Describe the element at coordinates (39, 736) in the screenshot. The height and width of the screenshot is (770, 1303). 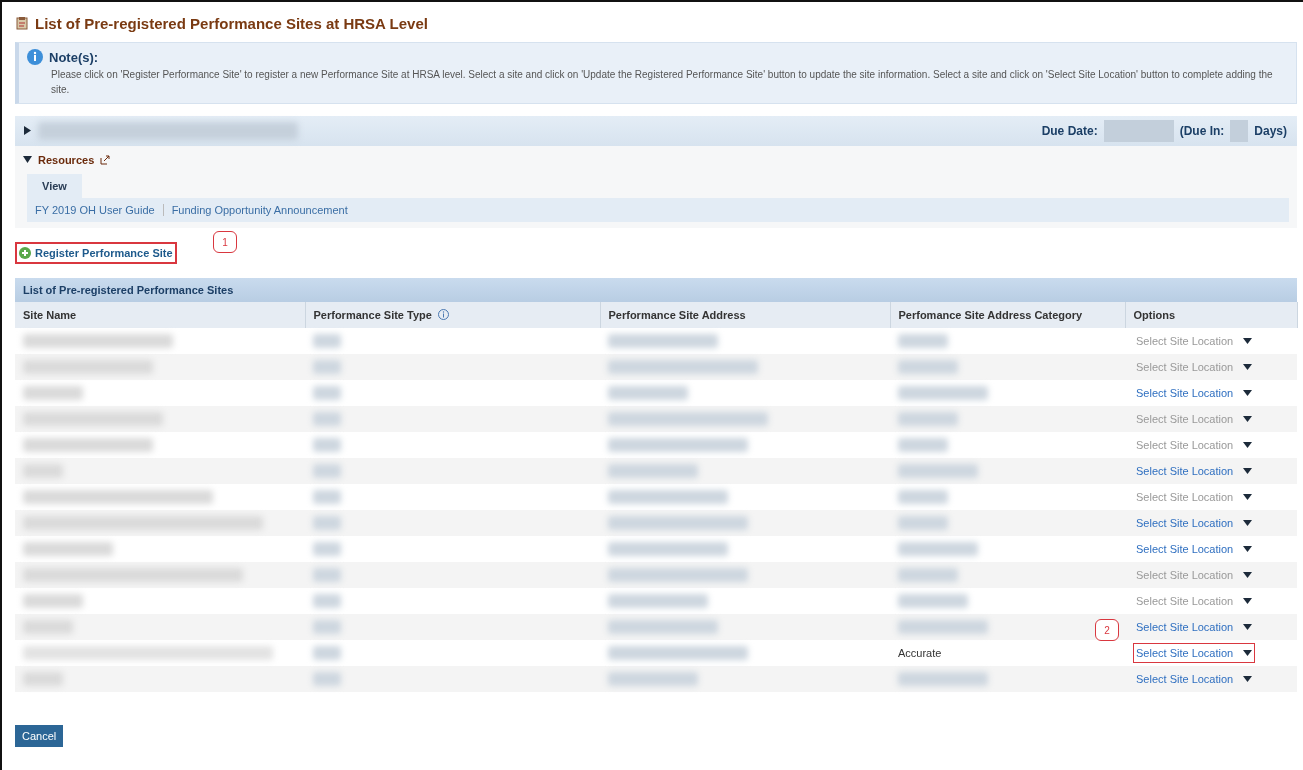
I see `cancel-button: Cancel` at that location.